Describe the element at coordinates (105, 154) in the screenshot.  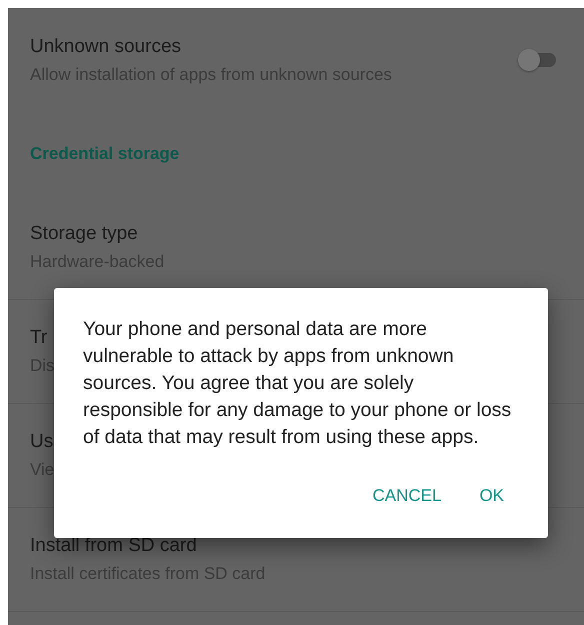
I see `section-header: Credential storage` at that location.